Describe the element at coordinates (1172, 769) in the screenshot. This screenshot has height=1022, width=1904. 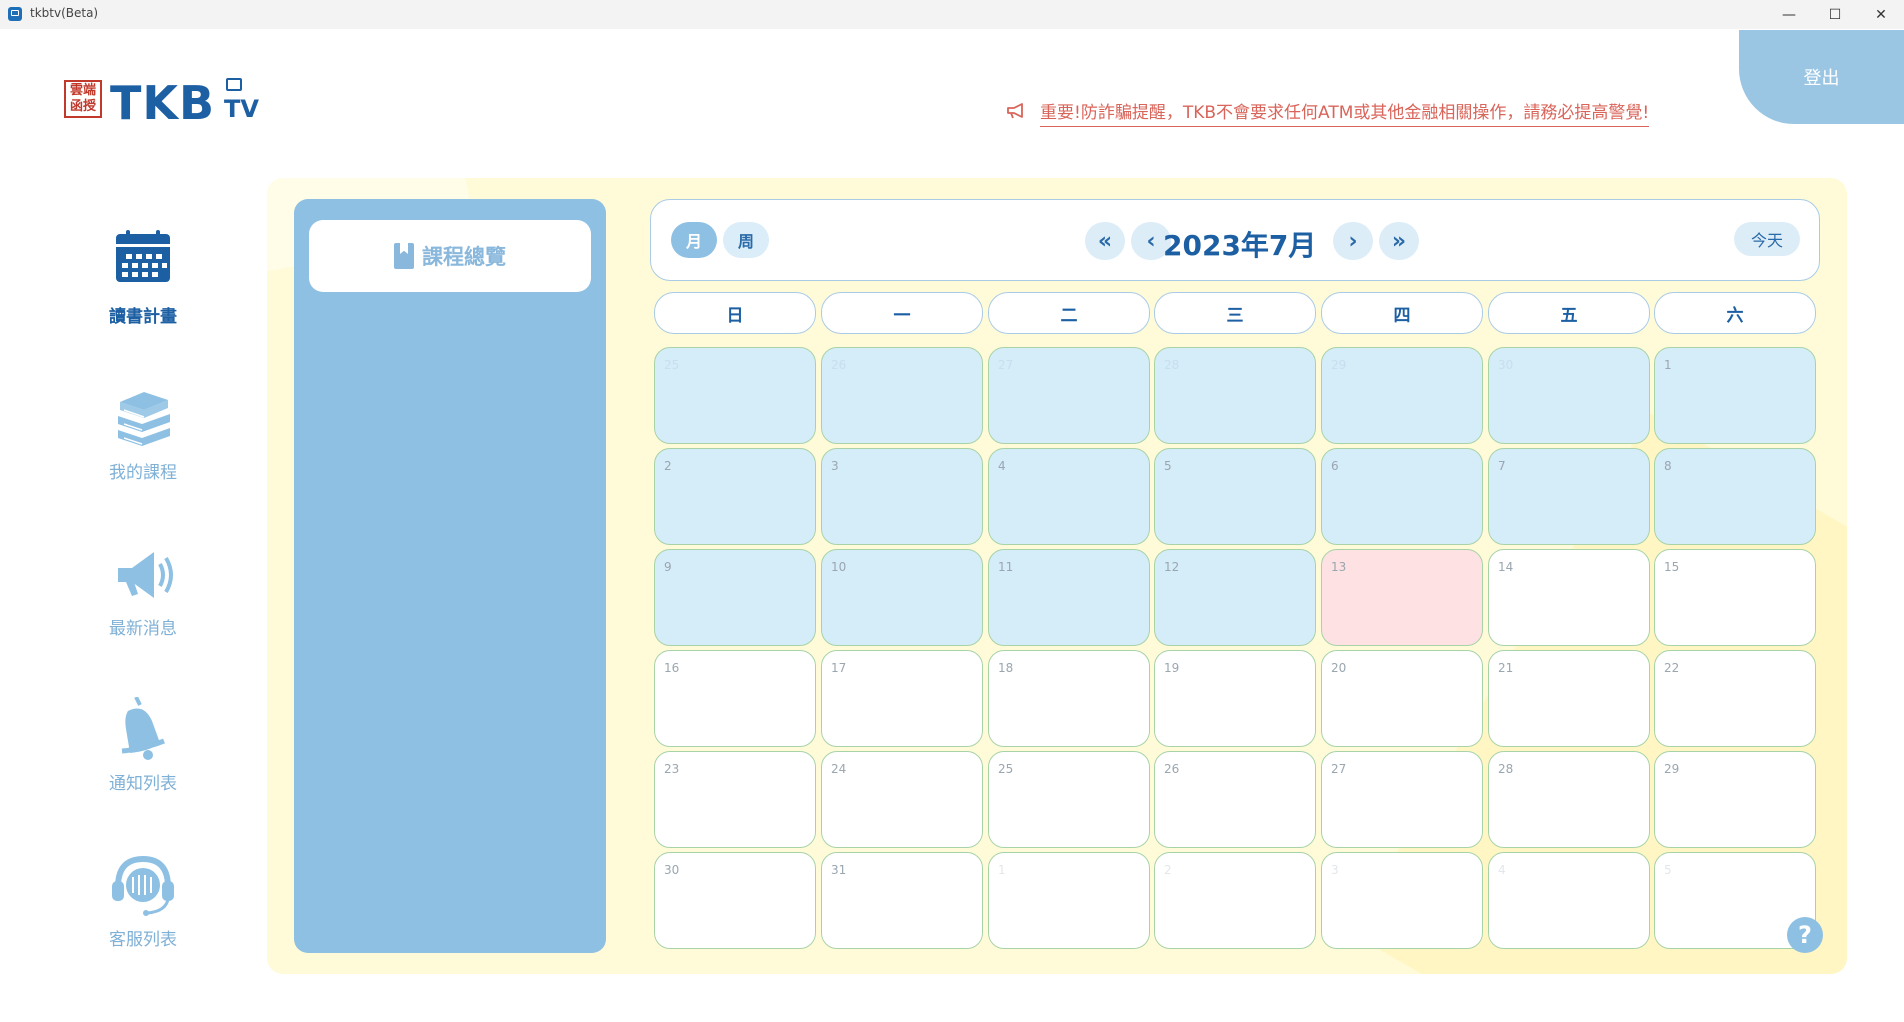
I see `day-number: 26` at that location.